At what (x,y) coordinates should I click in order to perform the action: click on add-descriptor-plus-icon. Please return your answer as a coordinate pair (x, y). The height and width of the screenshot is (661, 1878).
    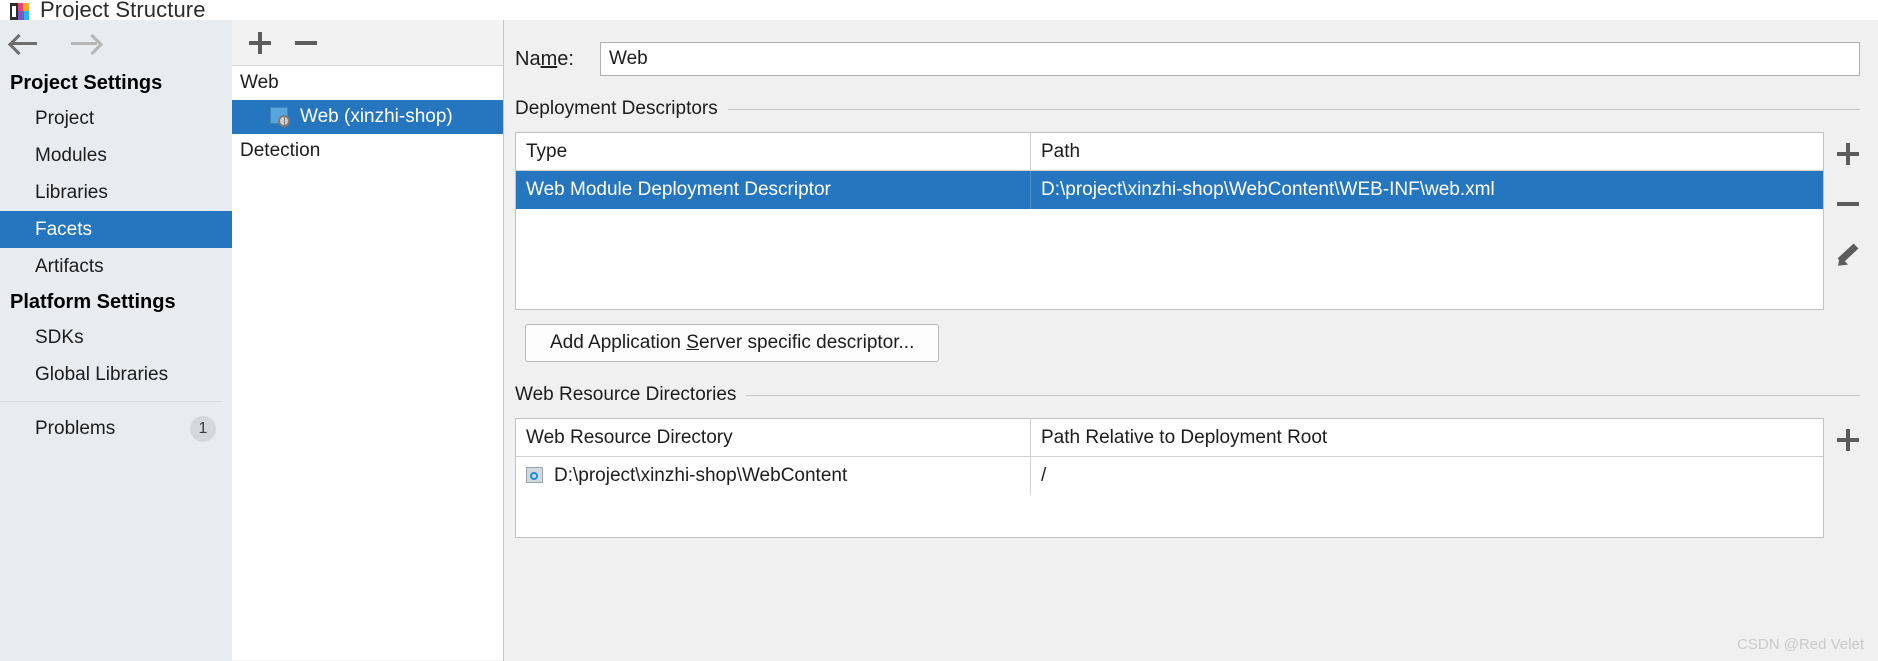
    Looking at the image, I should click on (1847, 153).